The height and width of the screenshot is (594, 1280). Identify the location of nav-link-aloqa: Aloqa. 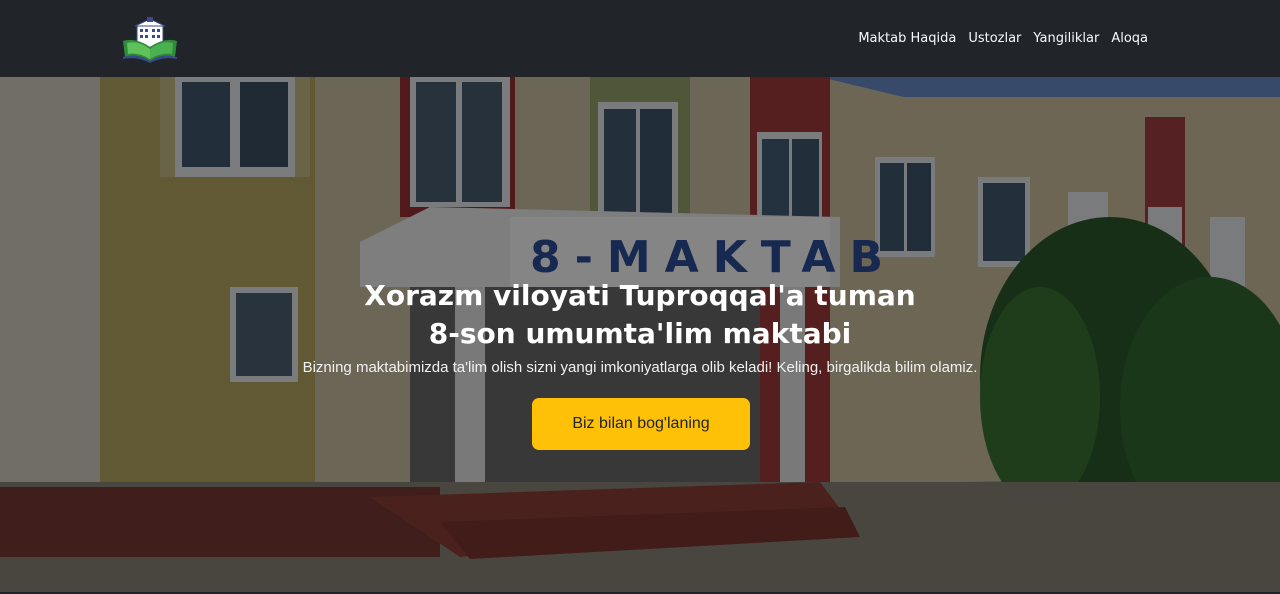
(1129, 38).